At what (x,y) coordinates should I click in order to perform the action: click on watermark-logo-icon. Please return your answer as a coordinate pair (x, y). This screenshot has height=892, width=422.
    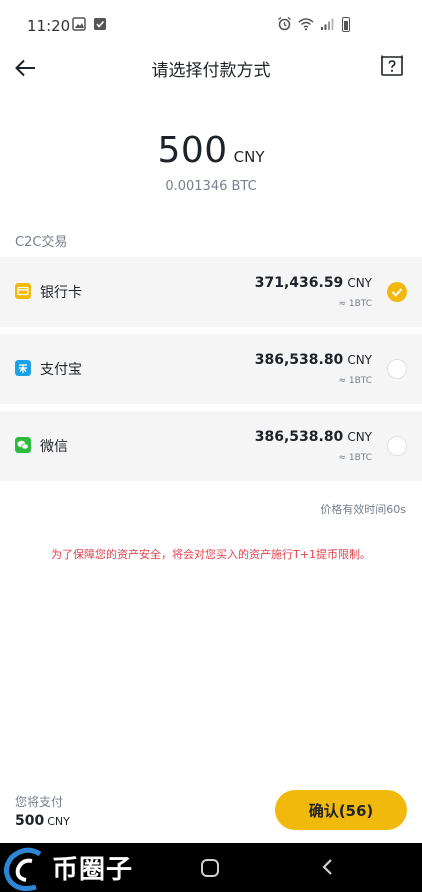
    Looking at the image, I should click on (23, 869).